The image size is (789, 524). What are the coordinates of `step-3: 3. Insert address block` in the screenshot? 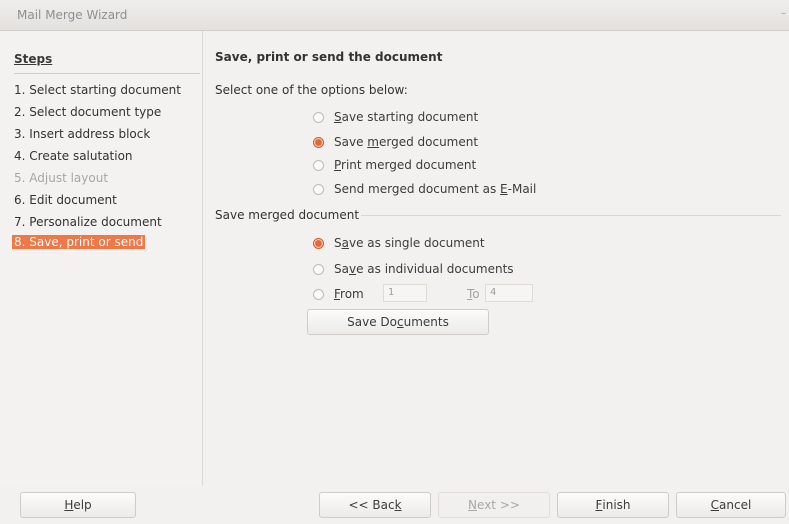 It's located at (82, 134).